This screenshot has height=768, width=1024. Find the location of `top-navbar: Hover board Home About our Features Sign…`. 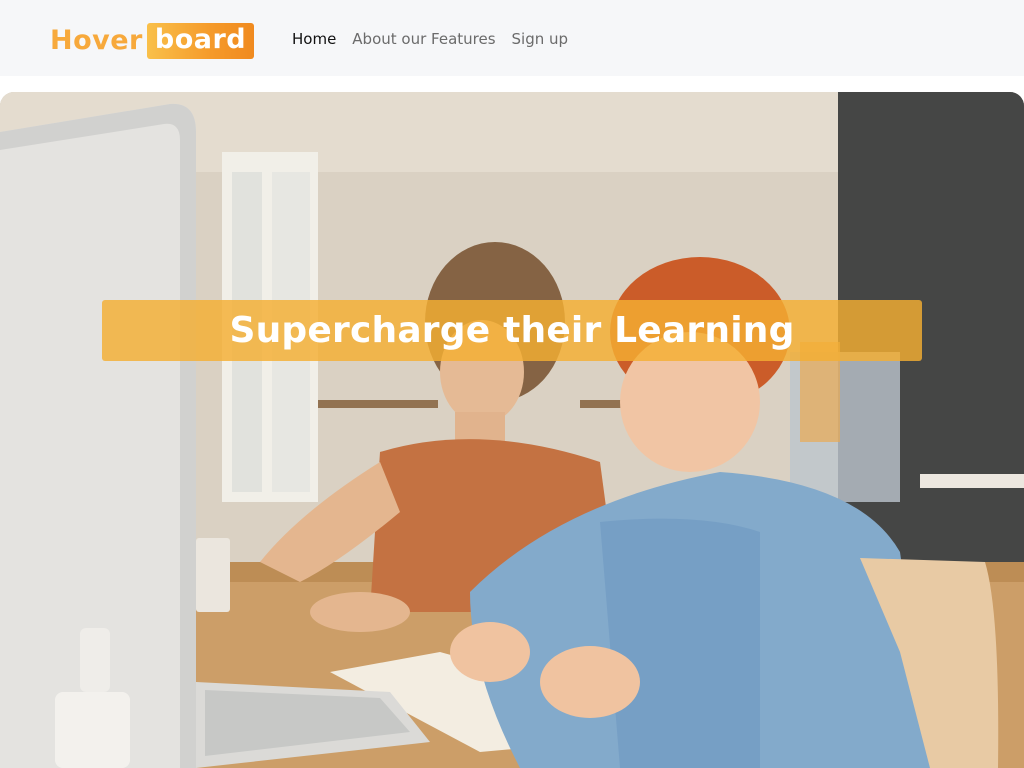

top-navbar: Hover board Home About our Features Sign… is located at coordinates (512, 38).